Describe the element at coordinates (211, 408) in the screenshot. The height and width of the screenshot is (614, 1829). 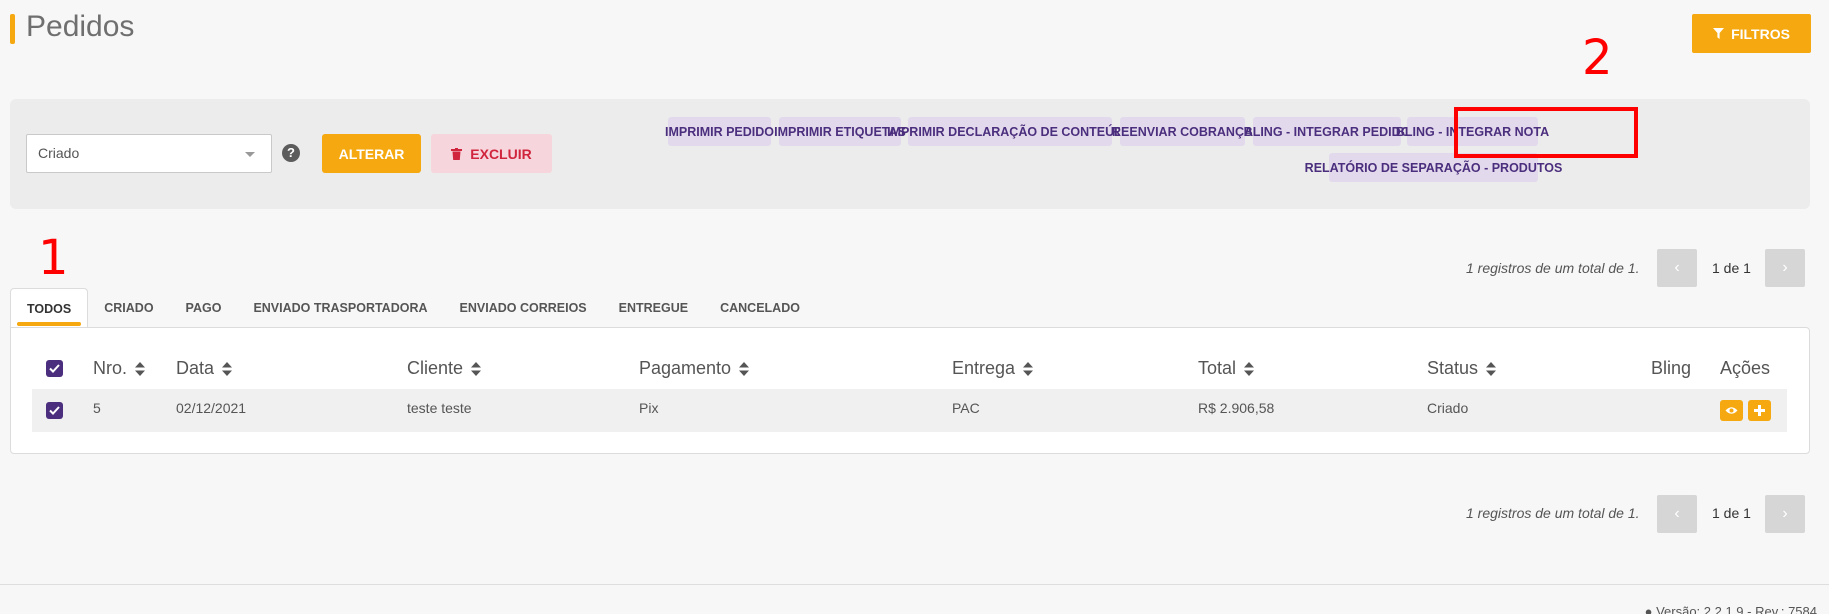
I see `cell-data: 02/12/2021` at that location.